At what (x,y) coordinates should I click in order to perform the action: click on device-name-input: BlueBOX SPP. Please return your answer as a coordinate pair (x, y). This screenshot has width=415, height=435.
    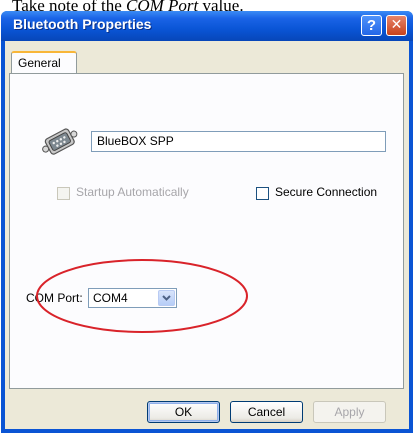
    Looking at the image, I should click on (238, 141).